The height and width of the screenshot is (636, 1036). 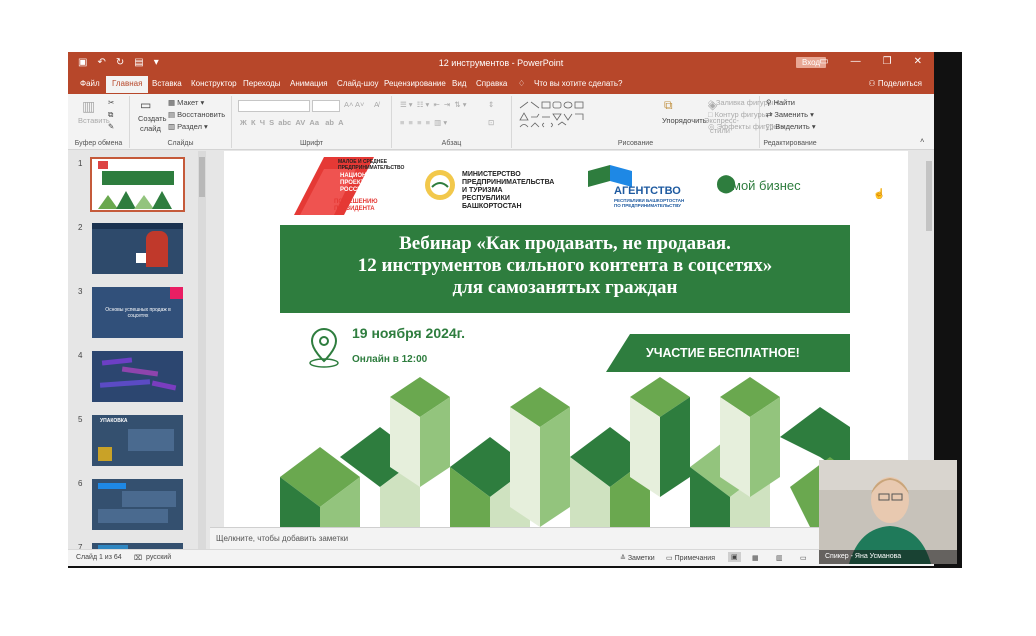 What do you see at coordinates (202, 353) in the screenshot?
I see `thumbnails-scrollbar` at bounding box center [202, 353].